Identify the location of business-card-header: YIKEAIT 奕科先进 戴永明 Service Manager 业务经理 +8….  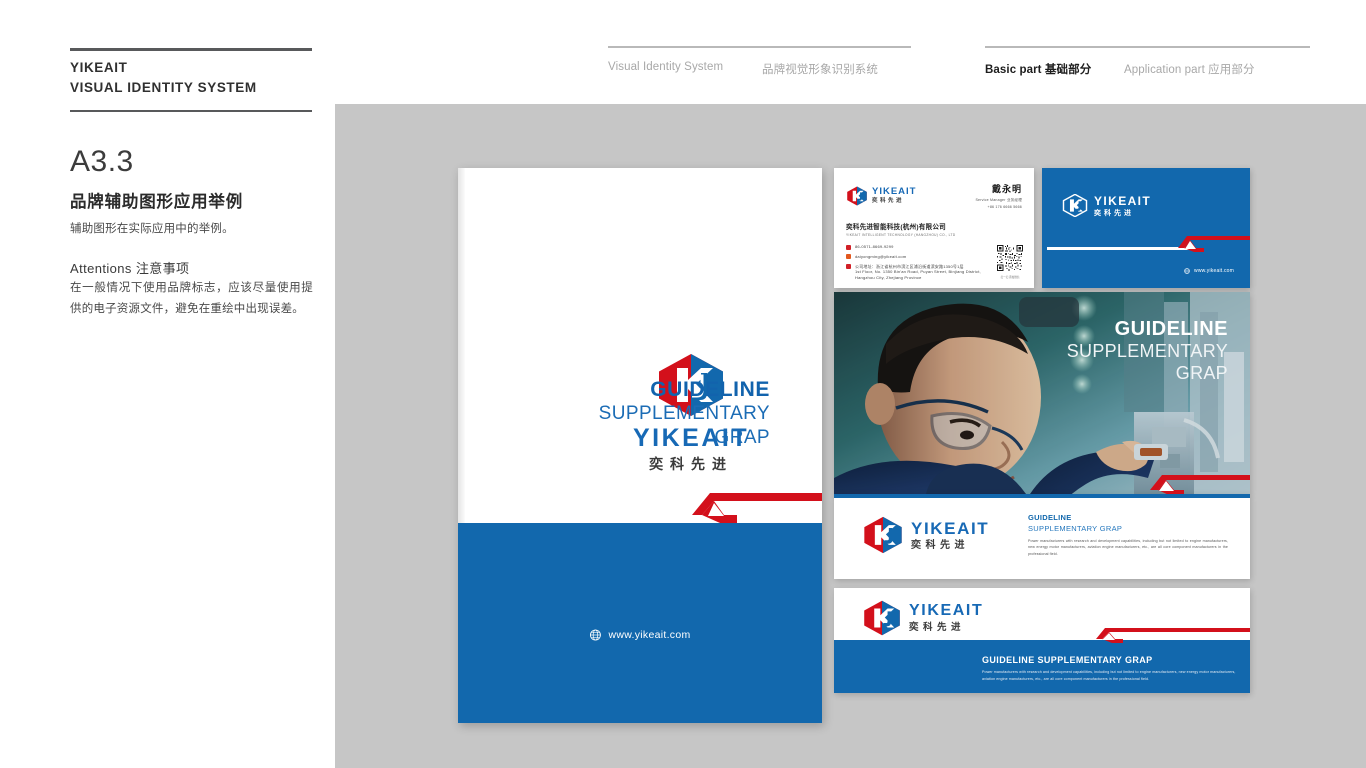
(934, 188).